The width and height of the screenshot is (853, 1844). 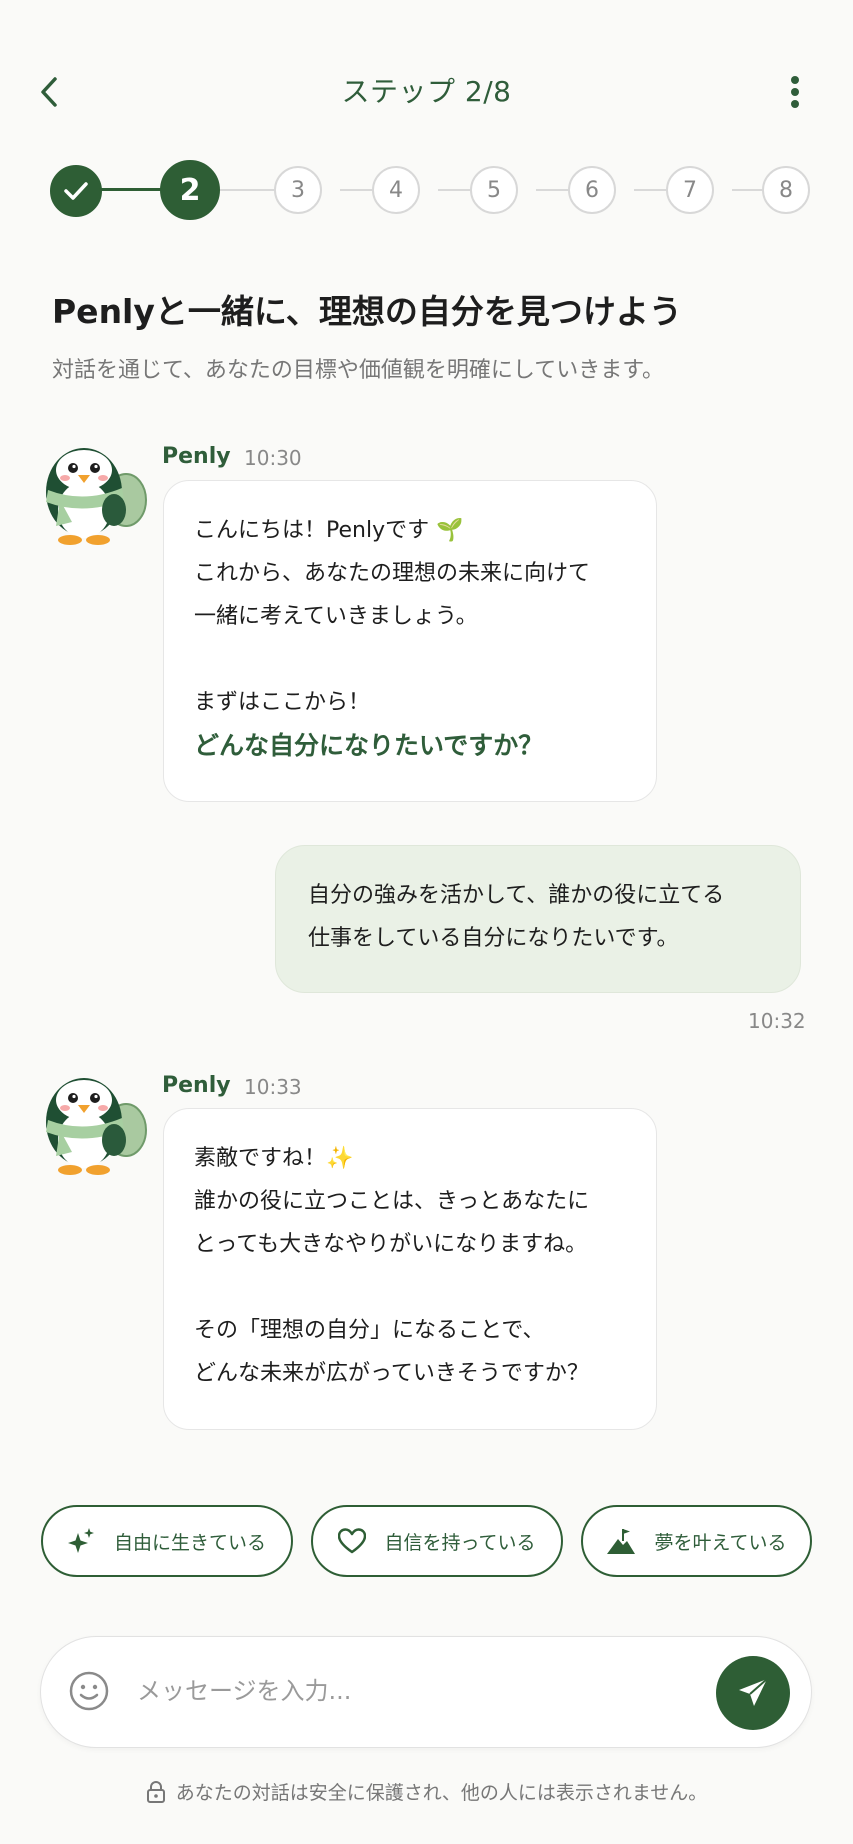 I want to click on check-icon, so click(x=76, y=191).